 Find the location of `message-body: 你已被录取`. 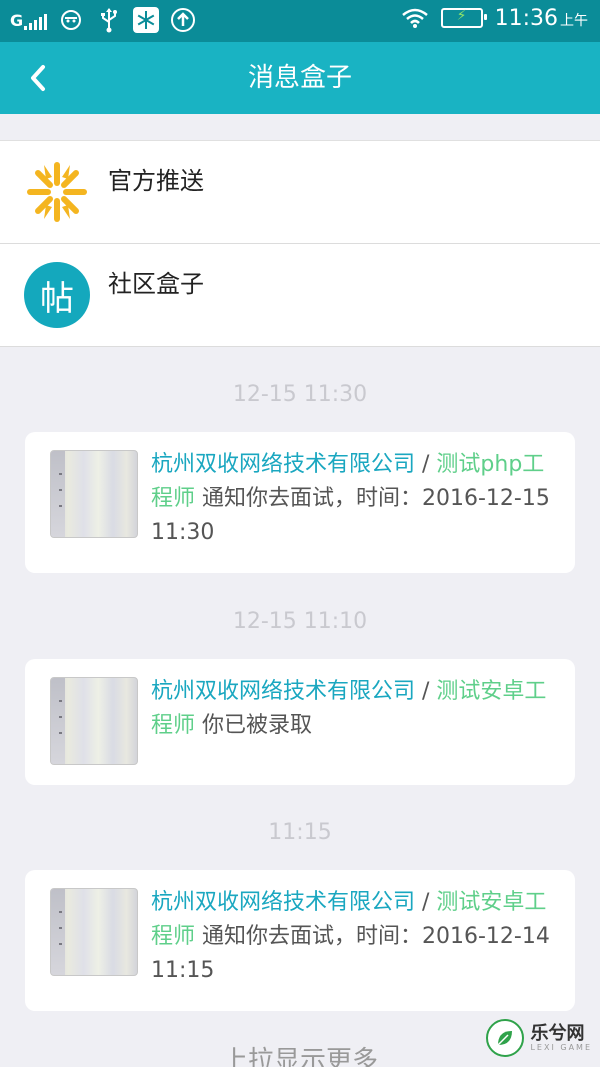

message-body: 你已被录取 is located at coordinates (254, 725).